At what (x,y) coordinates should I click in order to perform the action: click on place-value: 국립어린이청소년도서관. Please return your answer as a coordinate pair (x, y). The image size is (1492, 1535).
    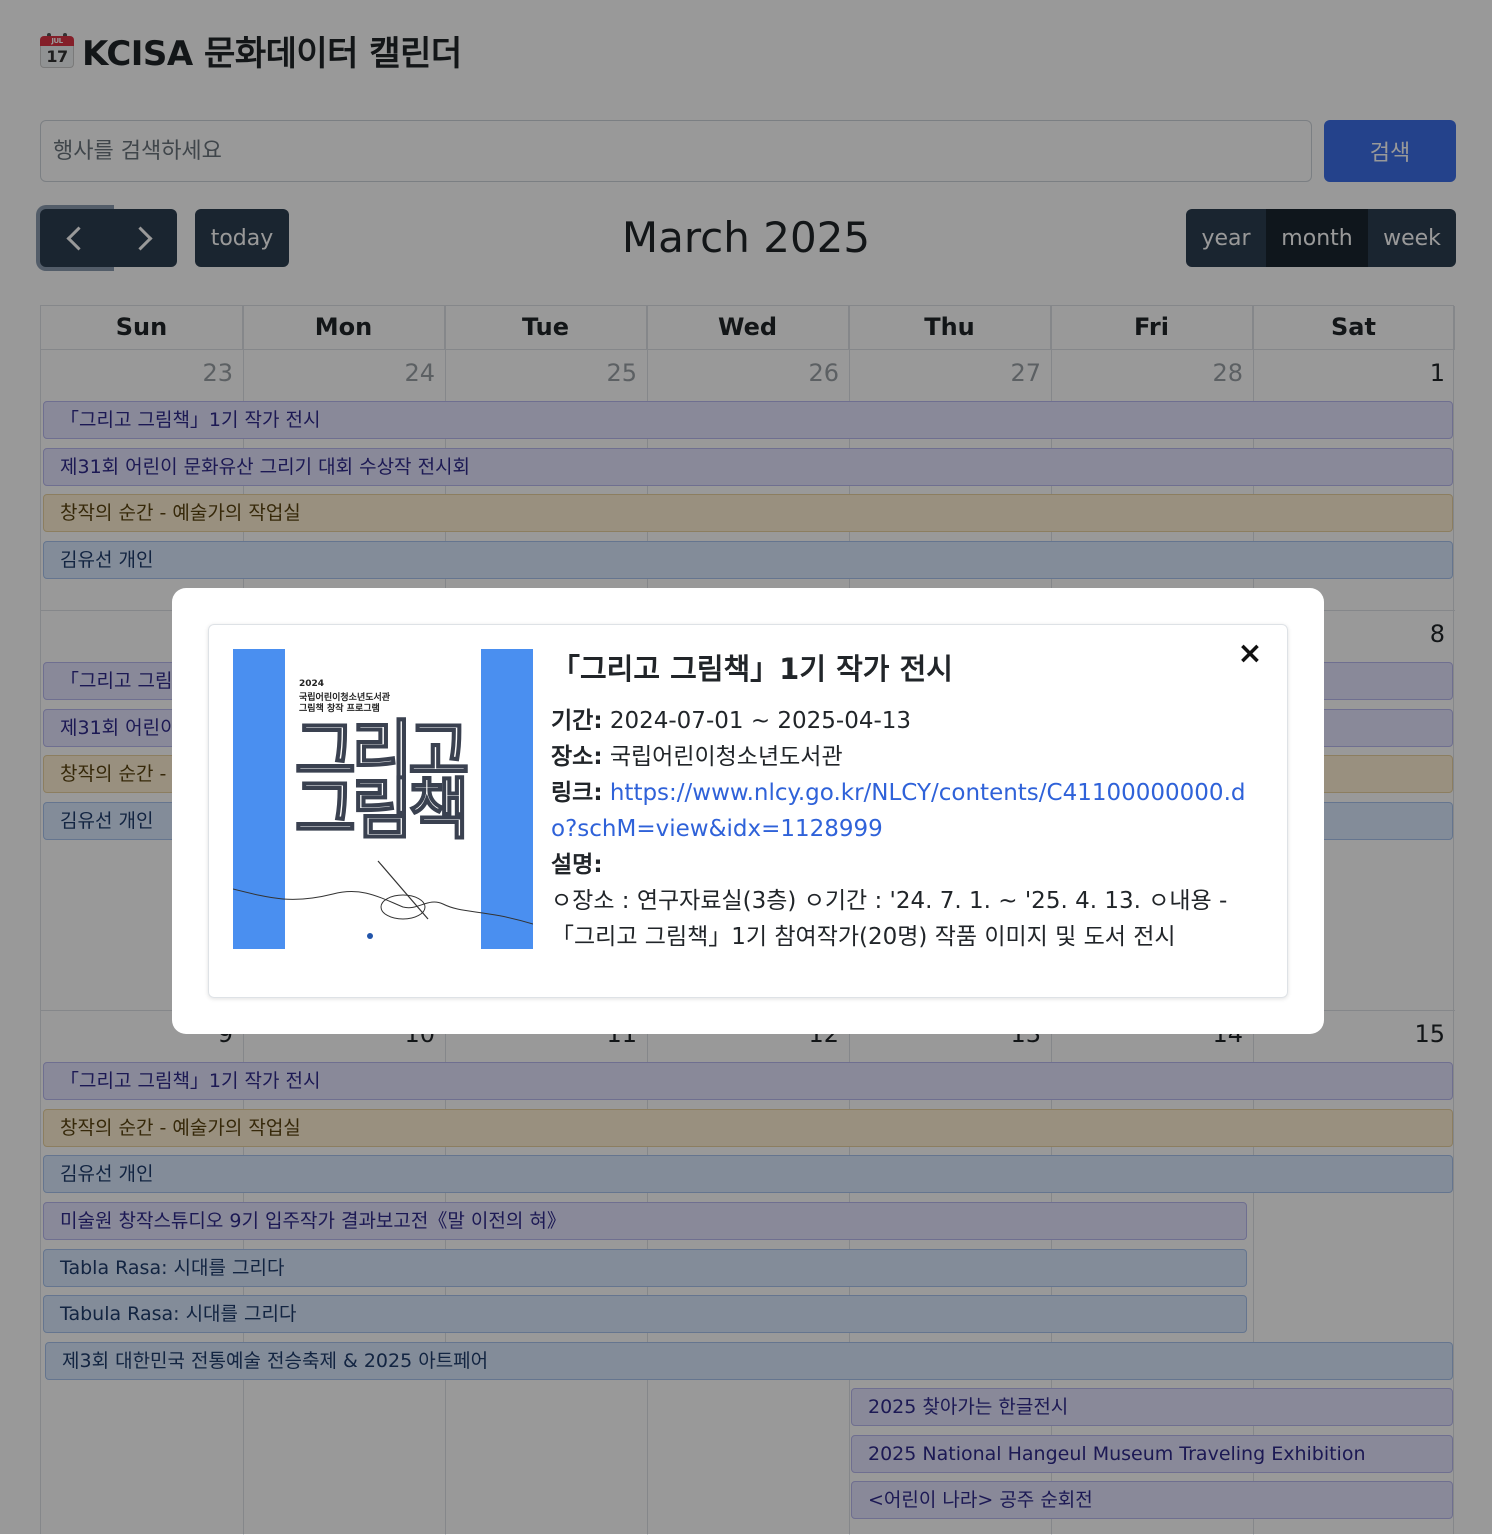
    Looking at the image, I should click on (726, 757).